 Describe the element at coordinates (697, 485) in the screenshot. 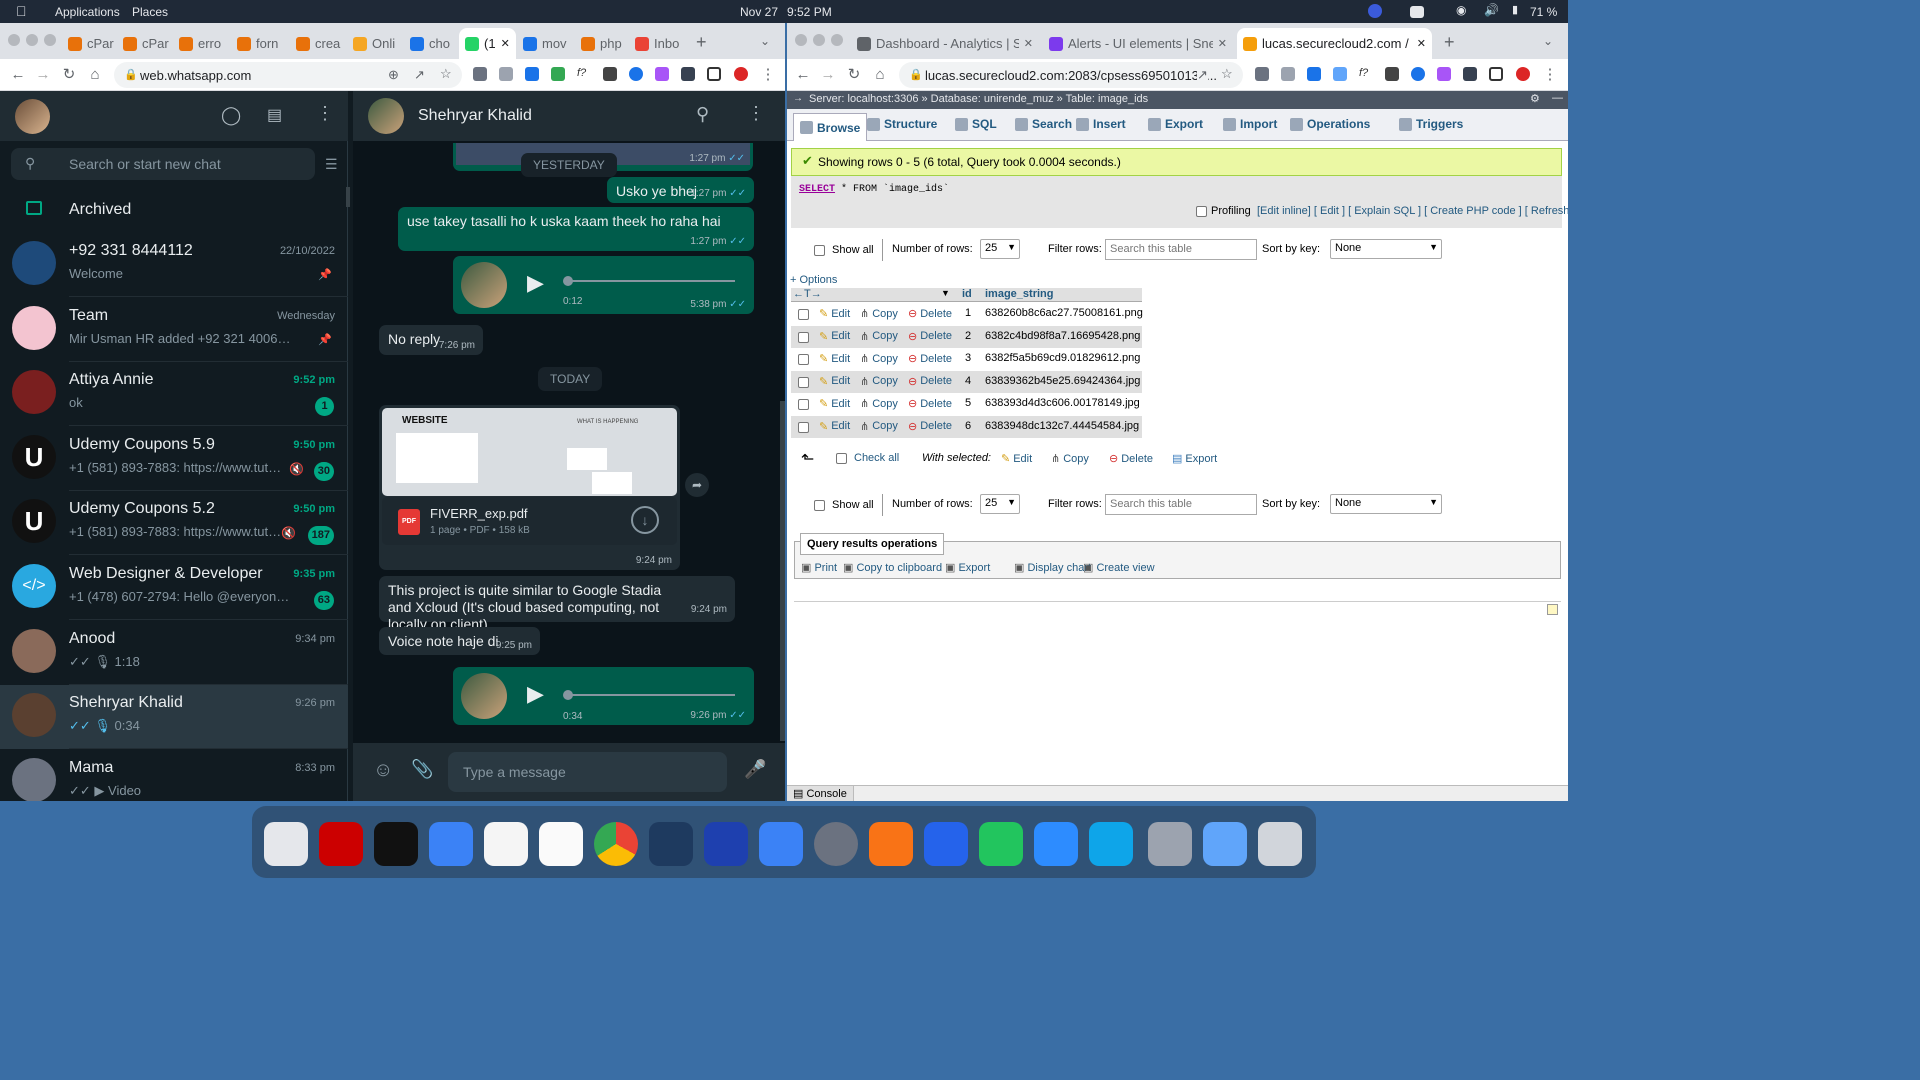

I see `forward-icon: ➦` at that location.